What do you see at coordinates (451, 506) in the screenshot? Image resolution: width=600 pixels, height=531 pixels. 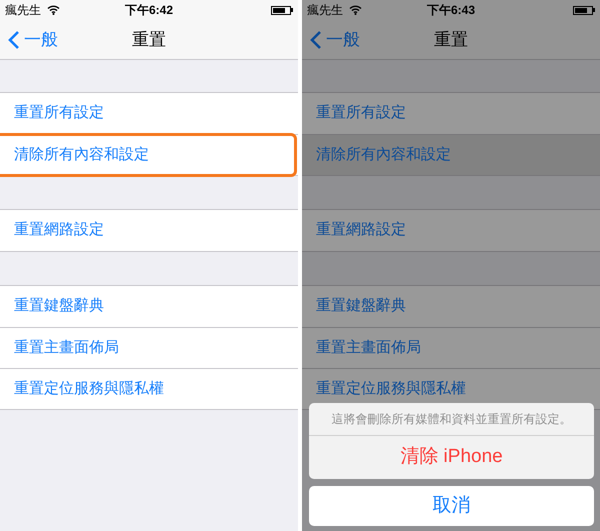 I see `cancel-button: 取消` at bounding box center [451, 506].